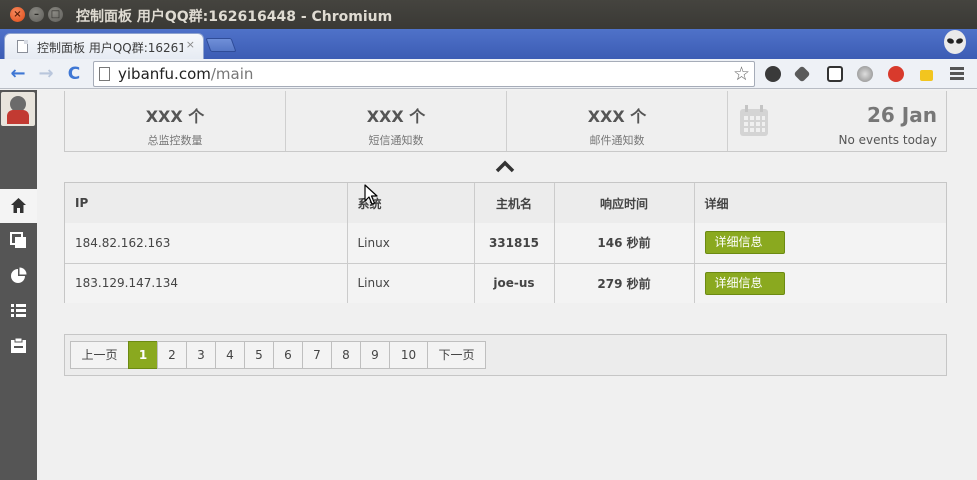 The height and width of the screenshot is (480, 977). What do you see at coordinates (888, 140) in the screenshot?
I see `calendar-events-text: No events today` at bounding box center [888, 140].